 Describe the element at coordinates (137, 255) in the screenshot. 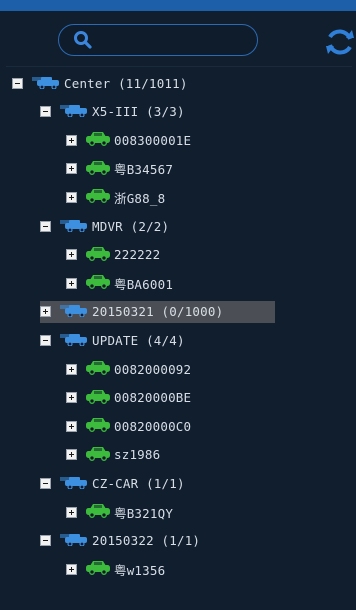

I see `tree-item-label: 222222` at that location.